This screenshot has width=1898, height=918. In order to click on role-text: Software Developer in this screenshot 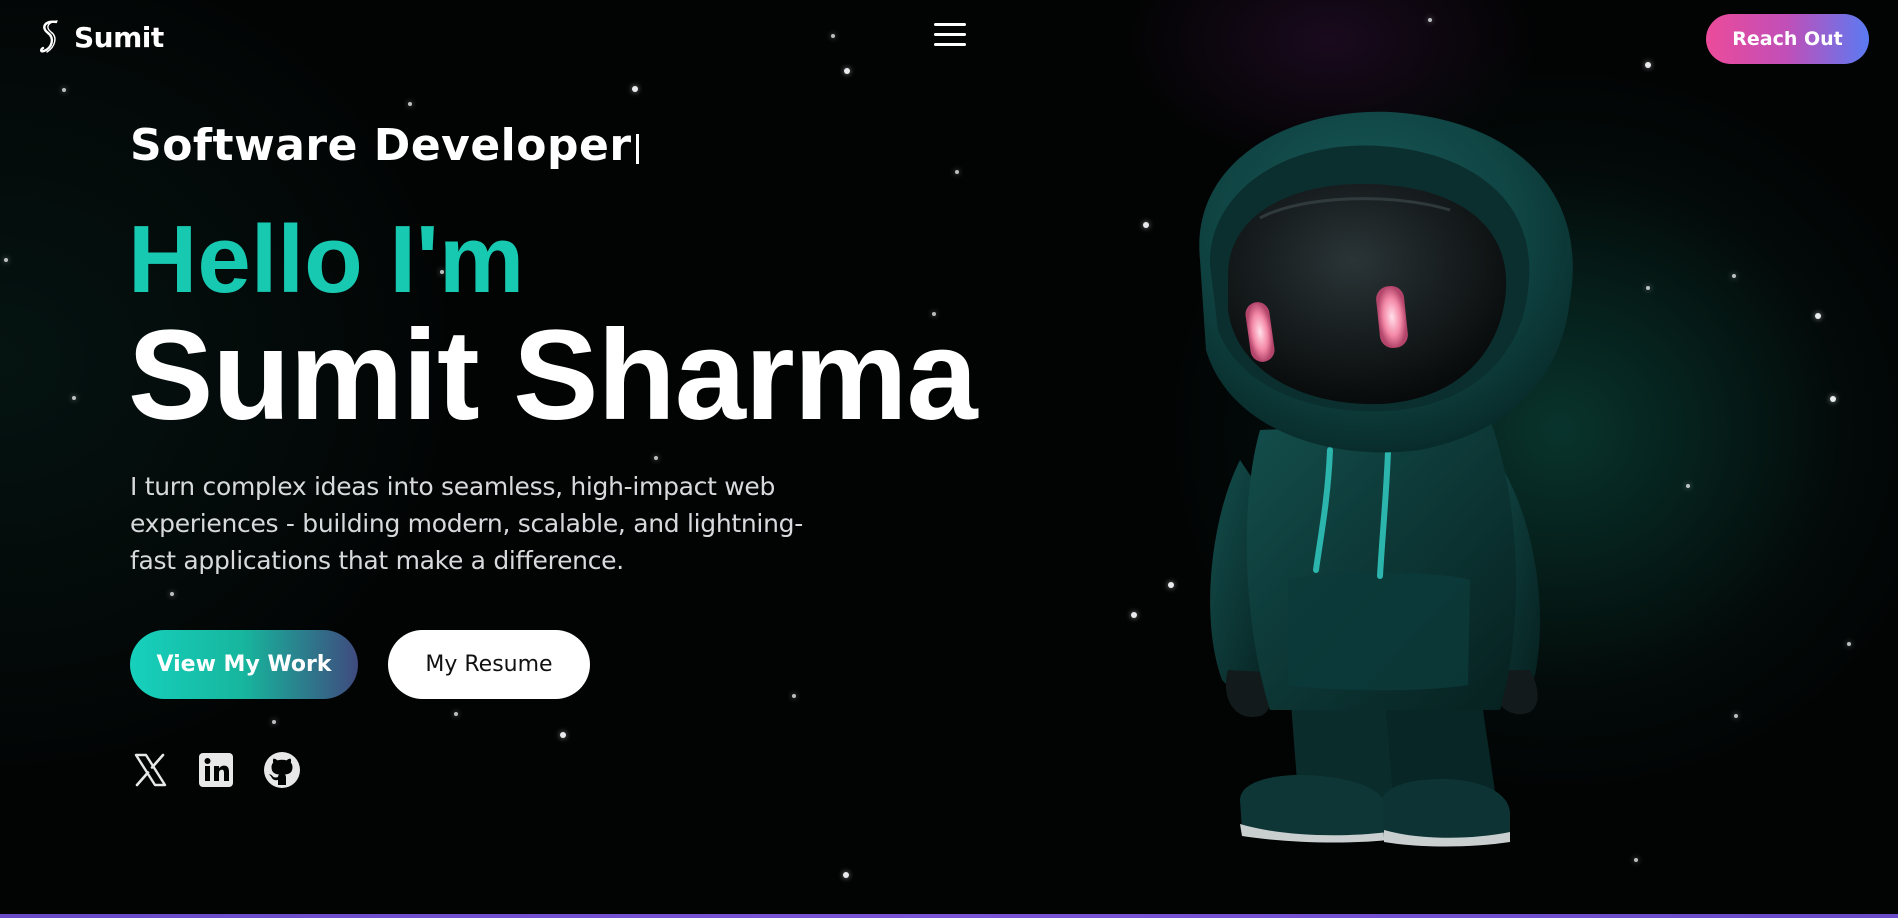, I will do `click(381, 145)`.